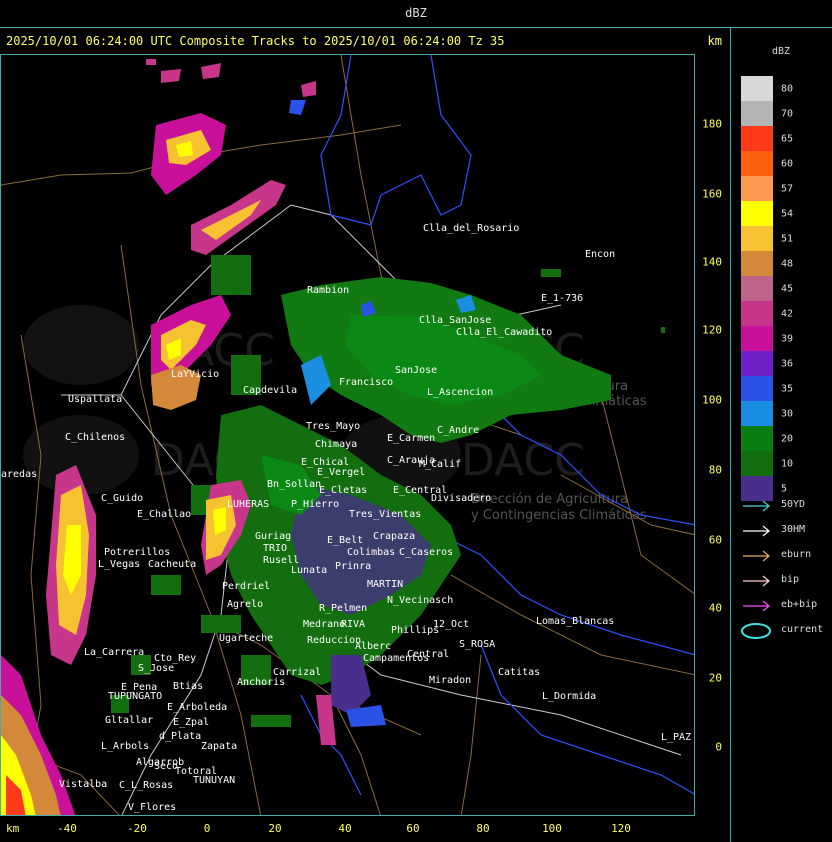  I want to click on place-label: E_Vergel, so click(341, 472).